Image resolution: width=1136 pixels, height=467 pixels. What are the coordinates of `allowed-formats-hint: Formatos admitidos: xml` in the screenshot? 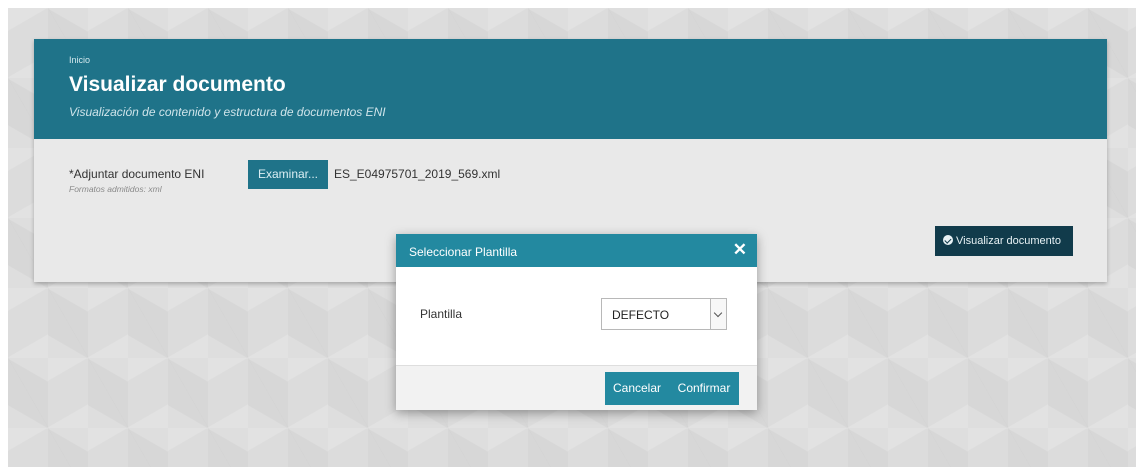 It's located at (115, 189).